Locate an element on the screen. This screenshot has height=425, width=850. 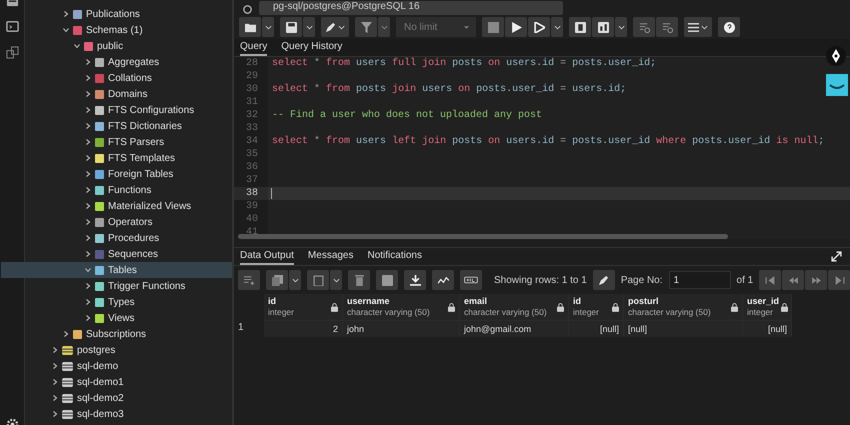
run-script-button is located at coordinates (539, 27).